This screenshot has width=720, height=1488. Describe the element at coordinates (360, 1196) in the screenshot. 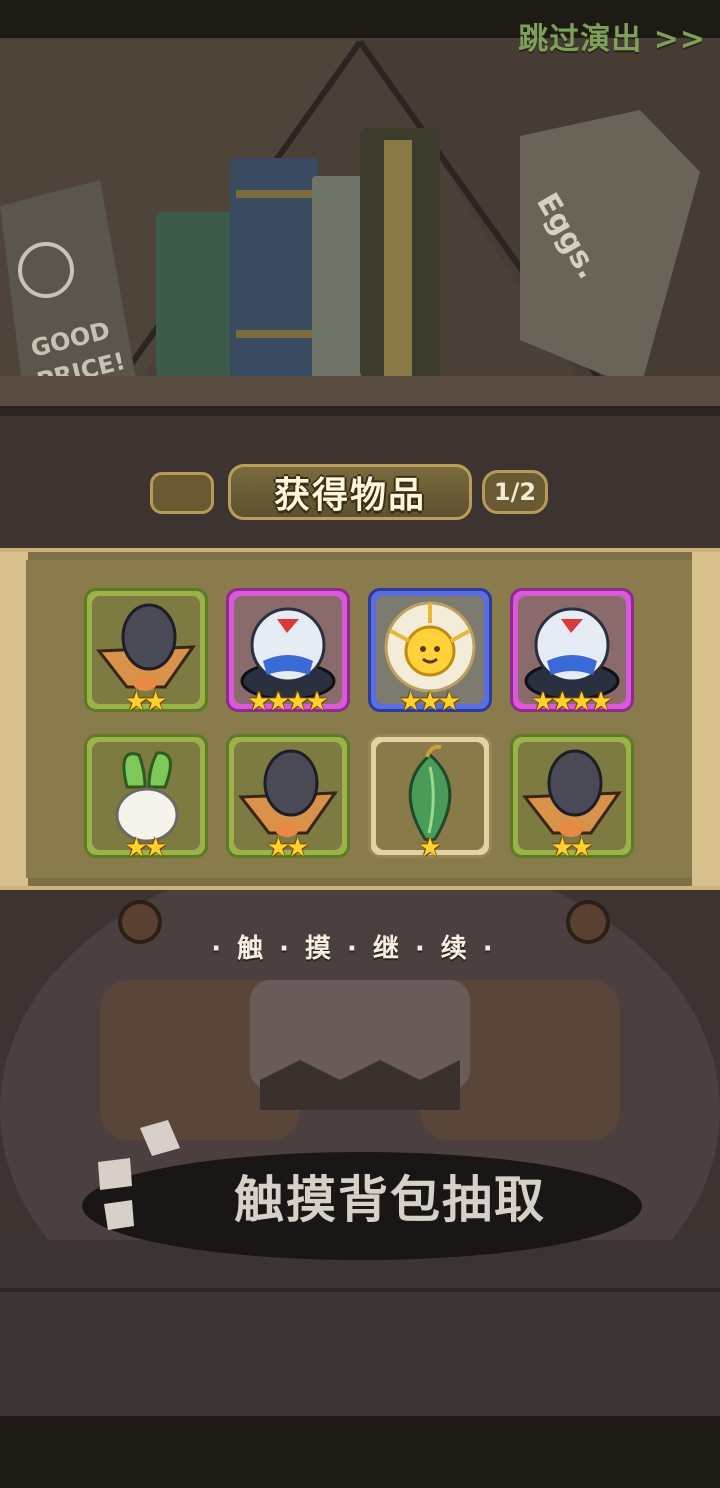

I see `touch-bag-draw-prompt: 触摸背包抽取` at that location.